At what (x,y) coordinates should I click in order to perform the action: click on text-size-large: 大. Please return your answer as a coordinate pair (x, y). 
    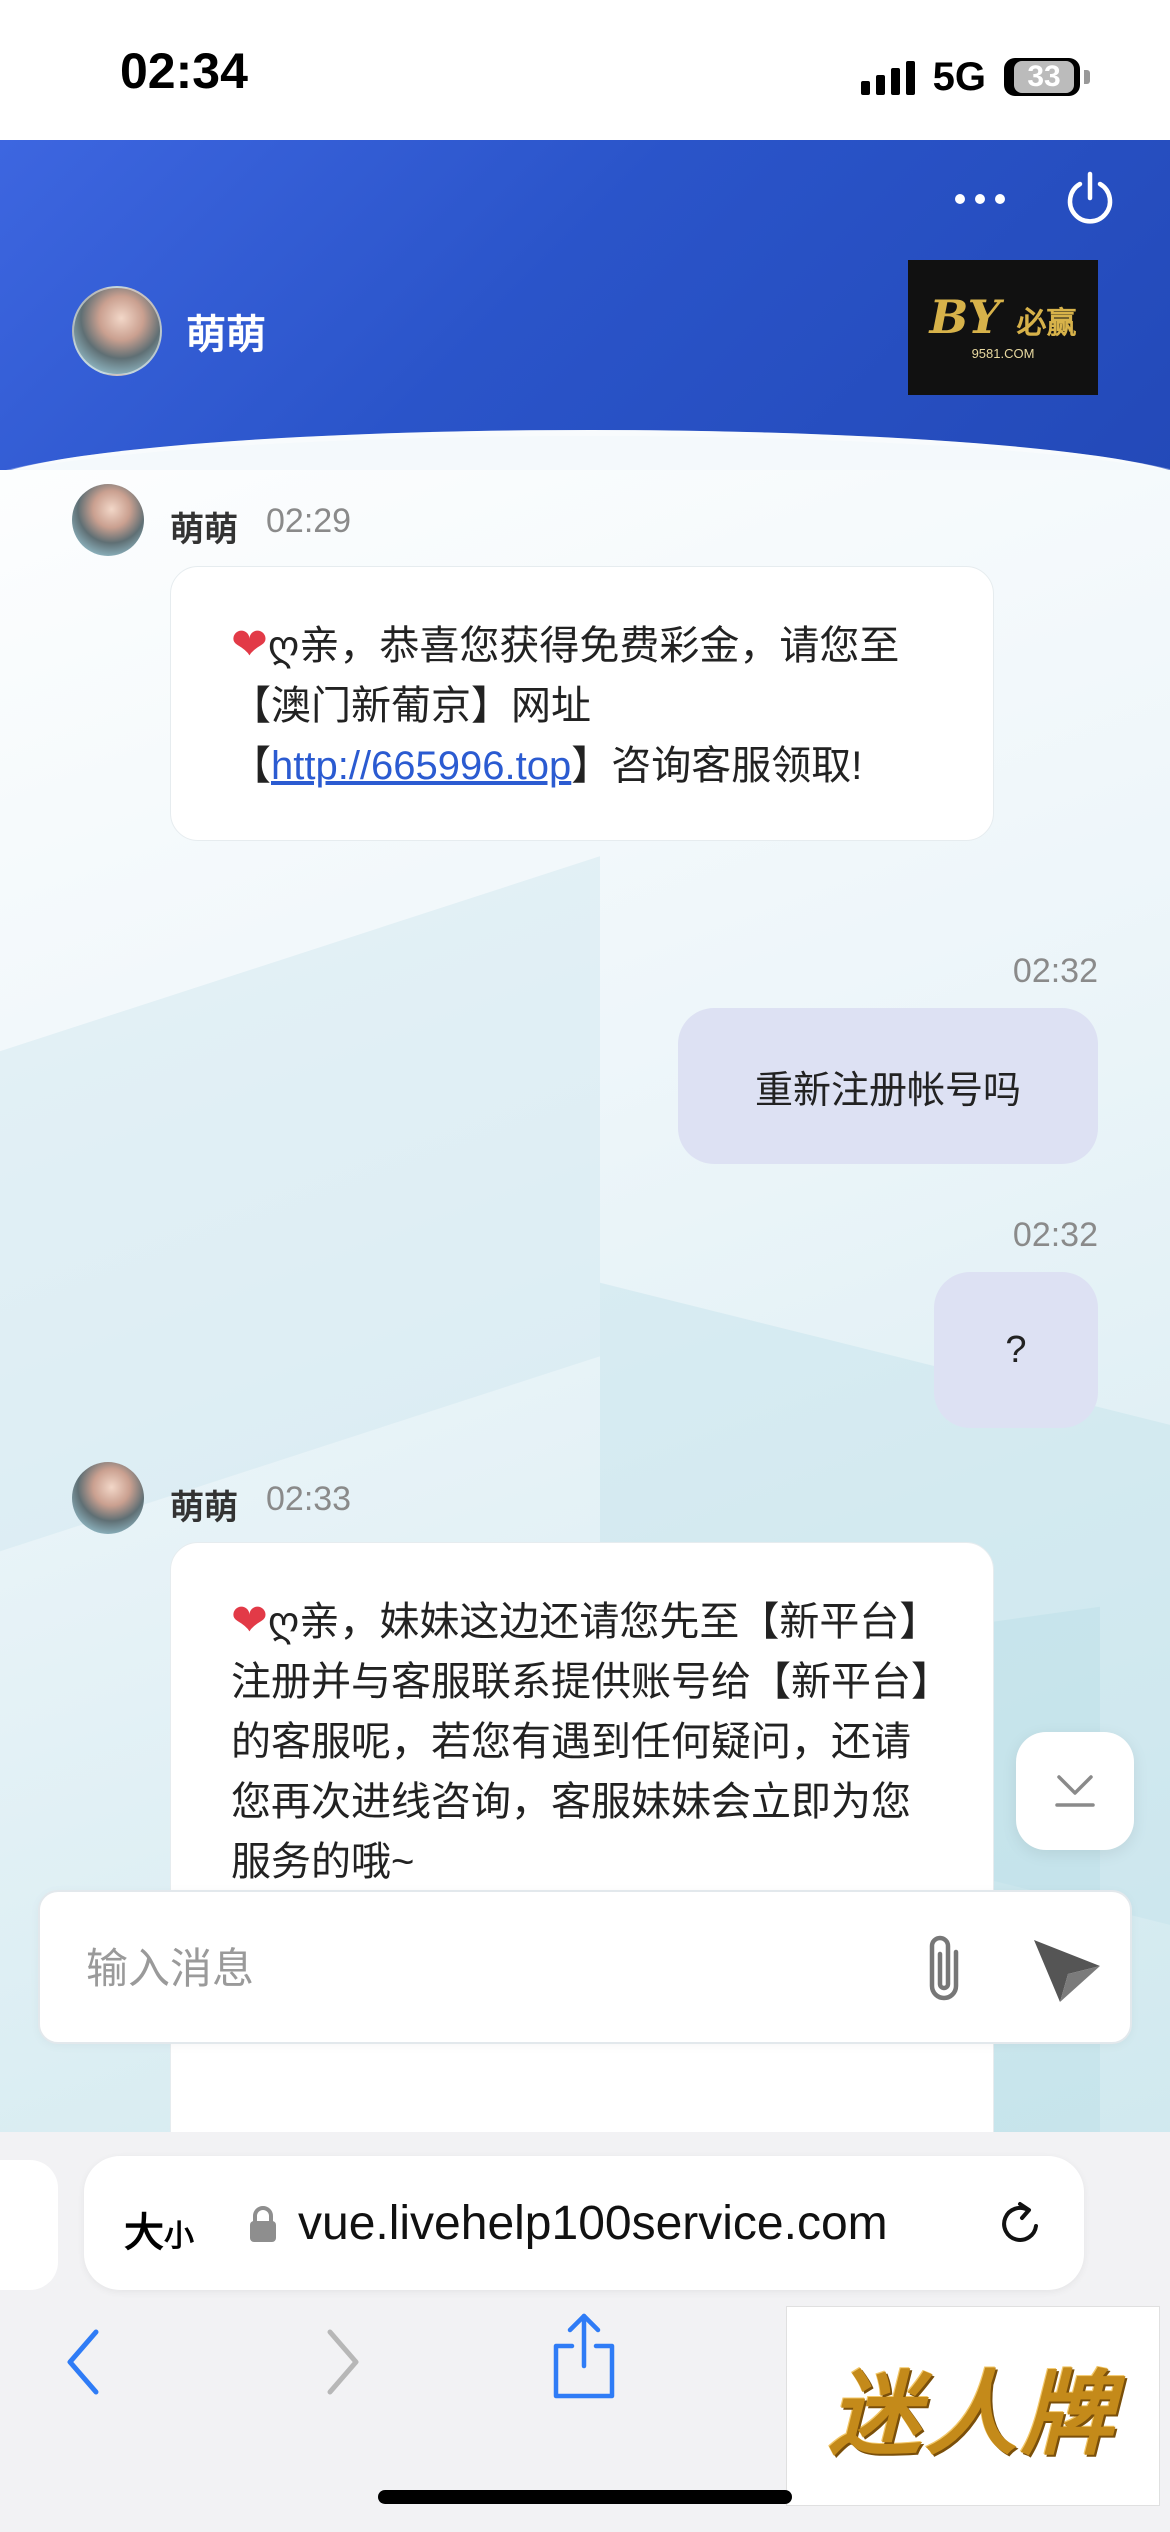
    Looking at the image, I should click on (144, 2233).